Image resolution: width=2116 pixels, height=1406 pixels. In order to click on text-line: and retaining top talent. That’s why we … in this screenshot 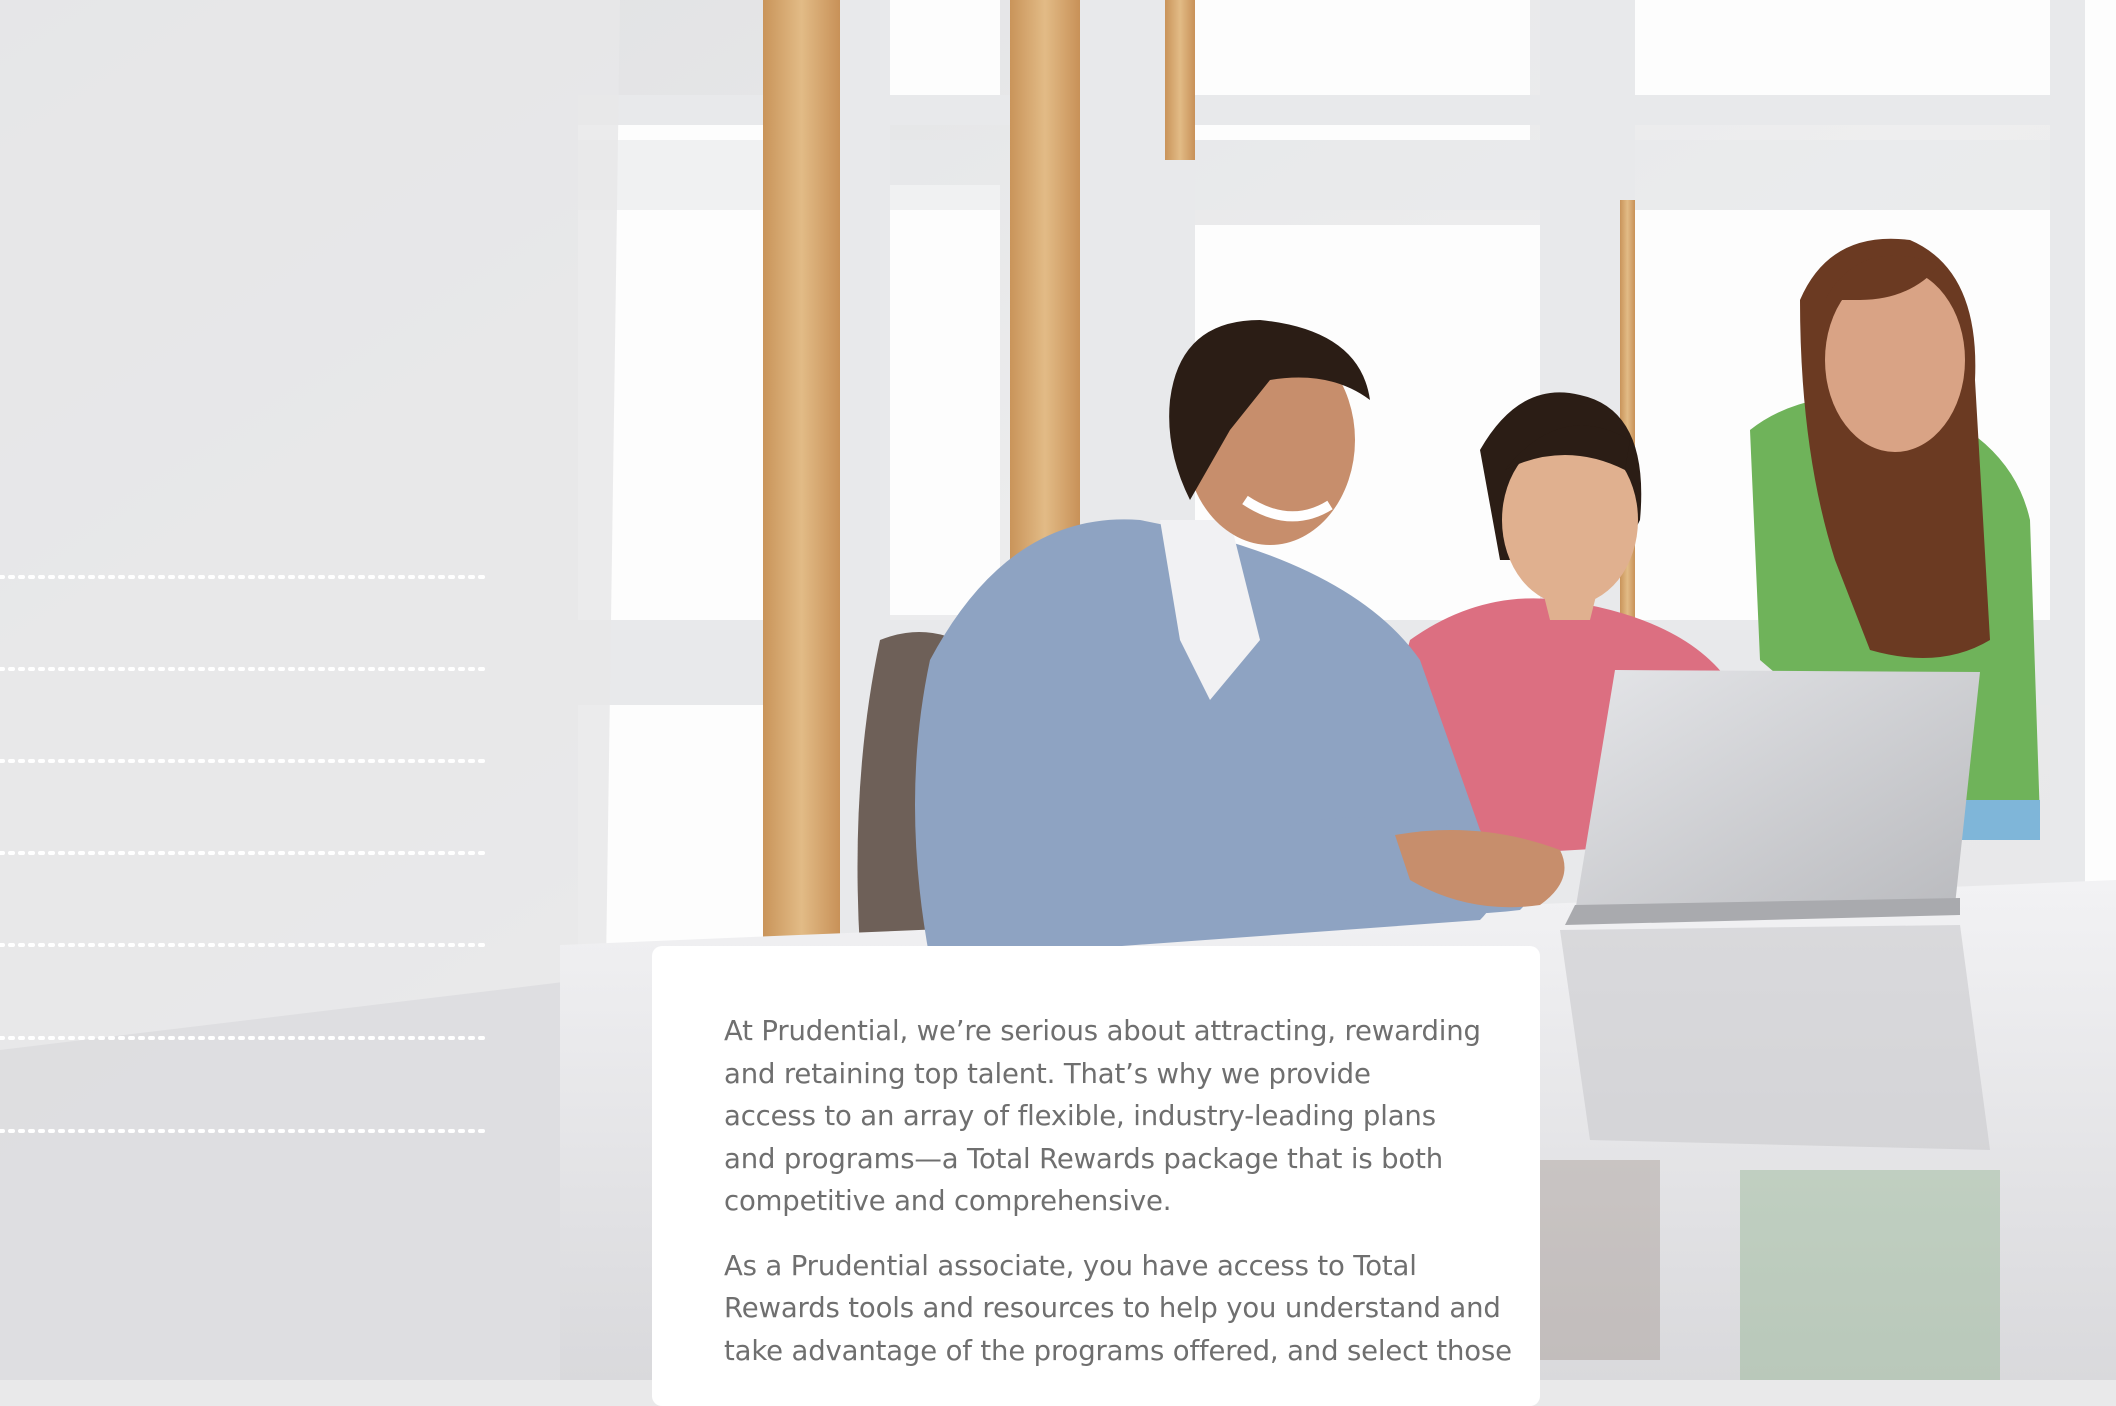, I will do `click(1047, 1073)`.